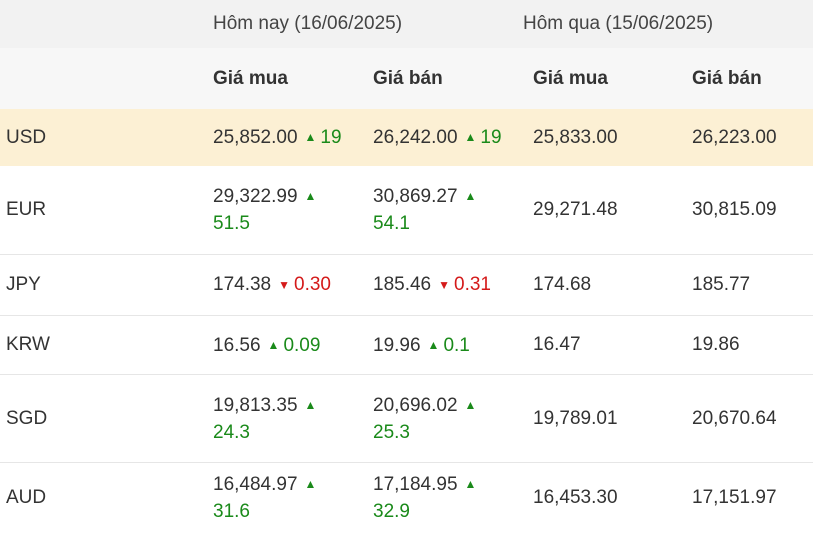 The image size is (813, 533). I want to click on today-sell-price: 26,242.00, so click(415, 137).